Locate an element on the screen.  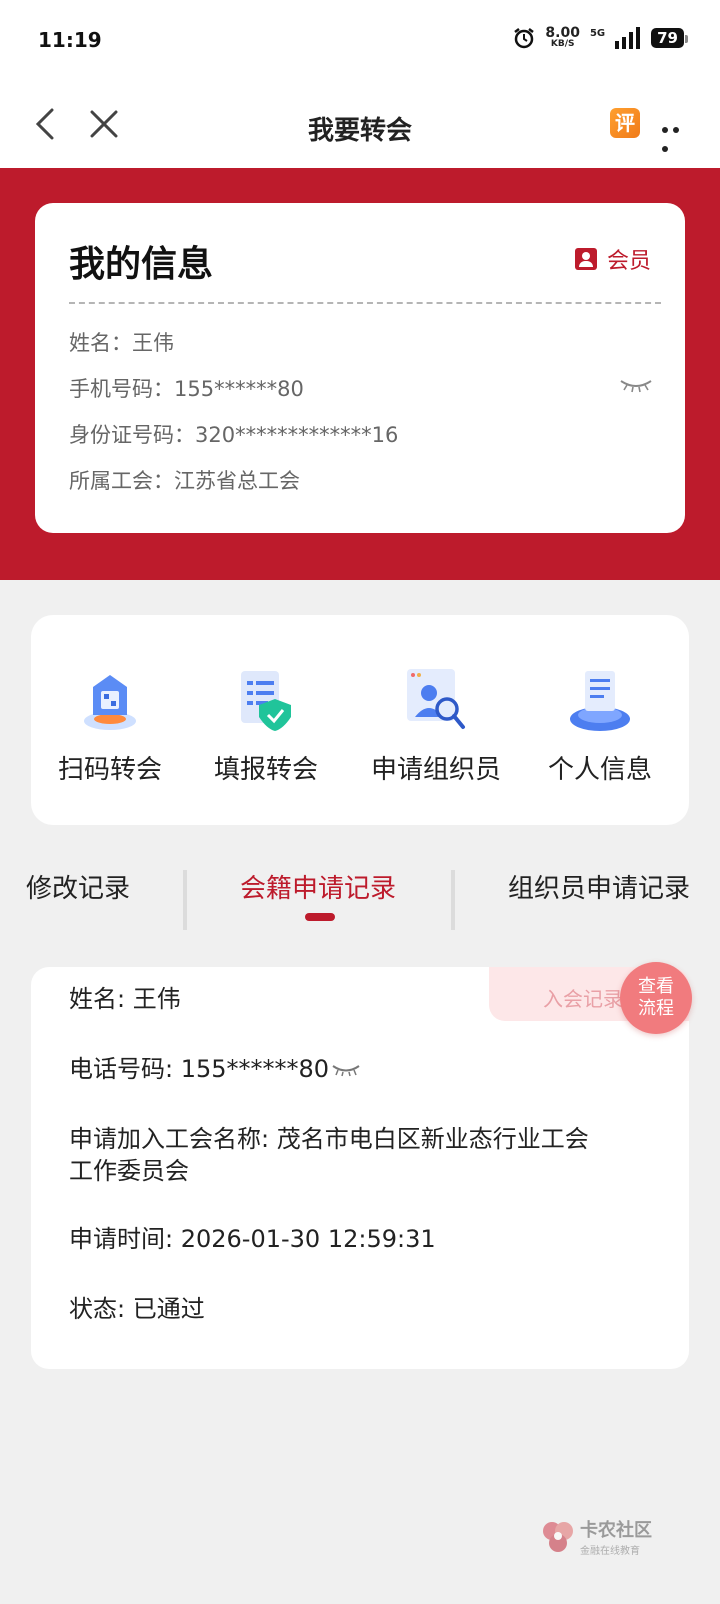
personal-info-icon is located at coordinates (600, 700).